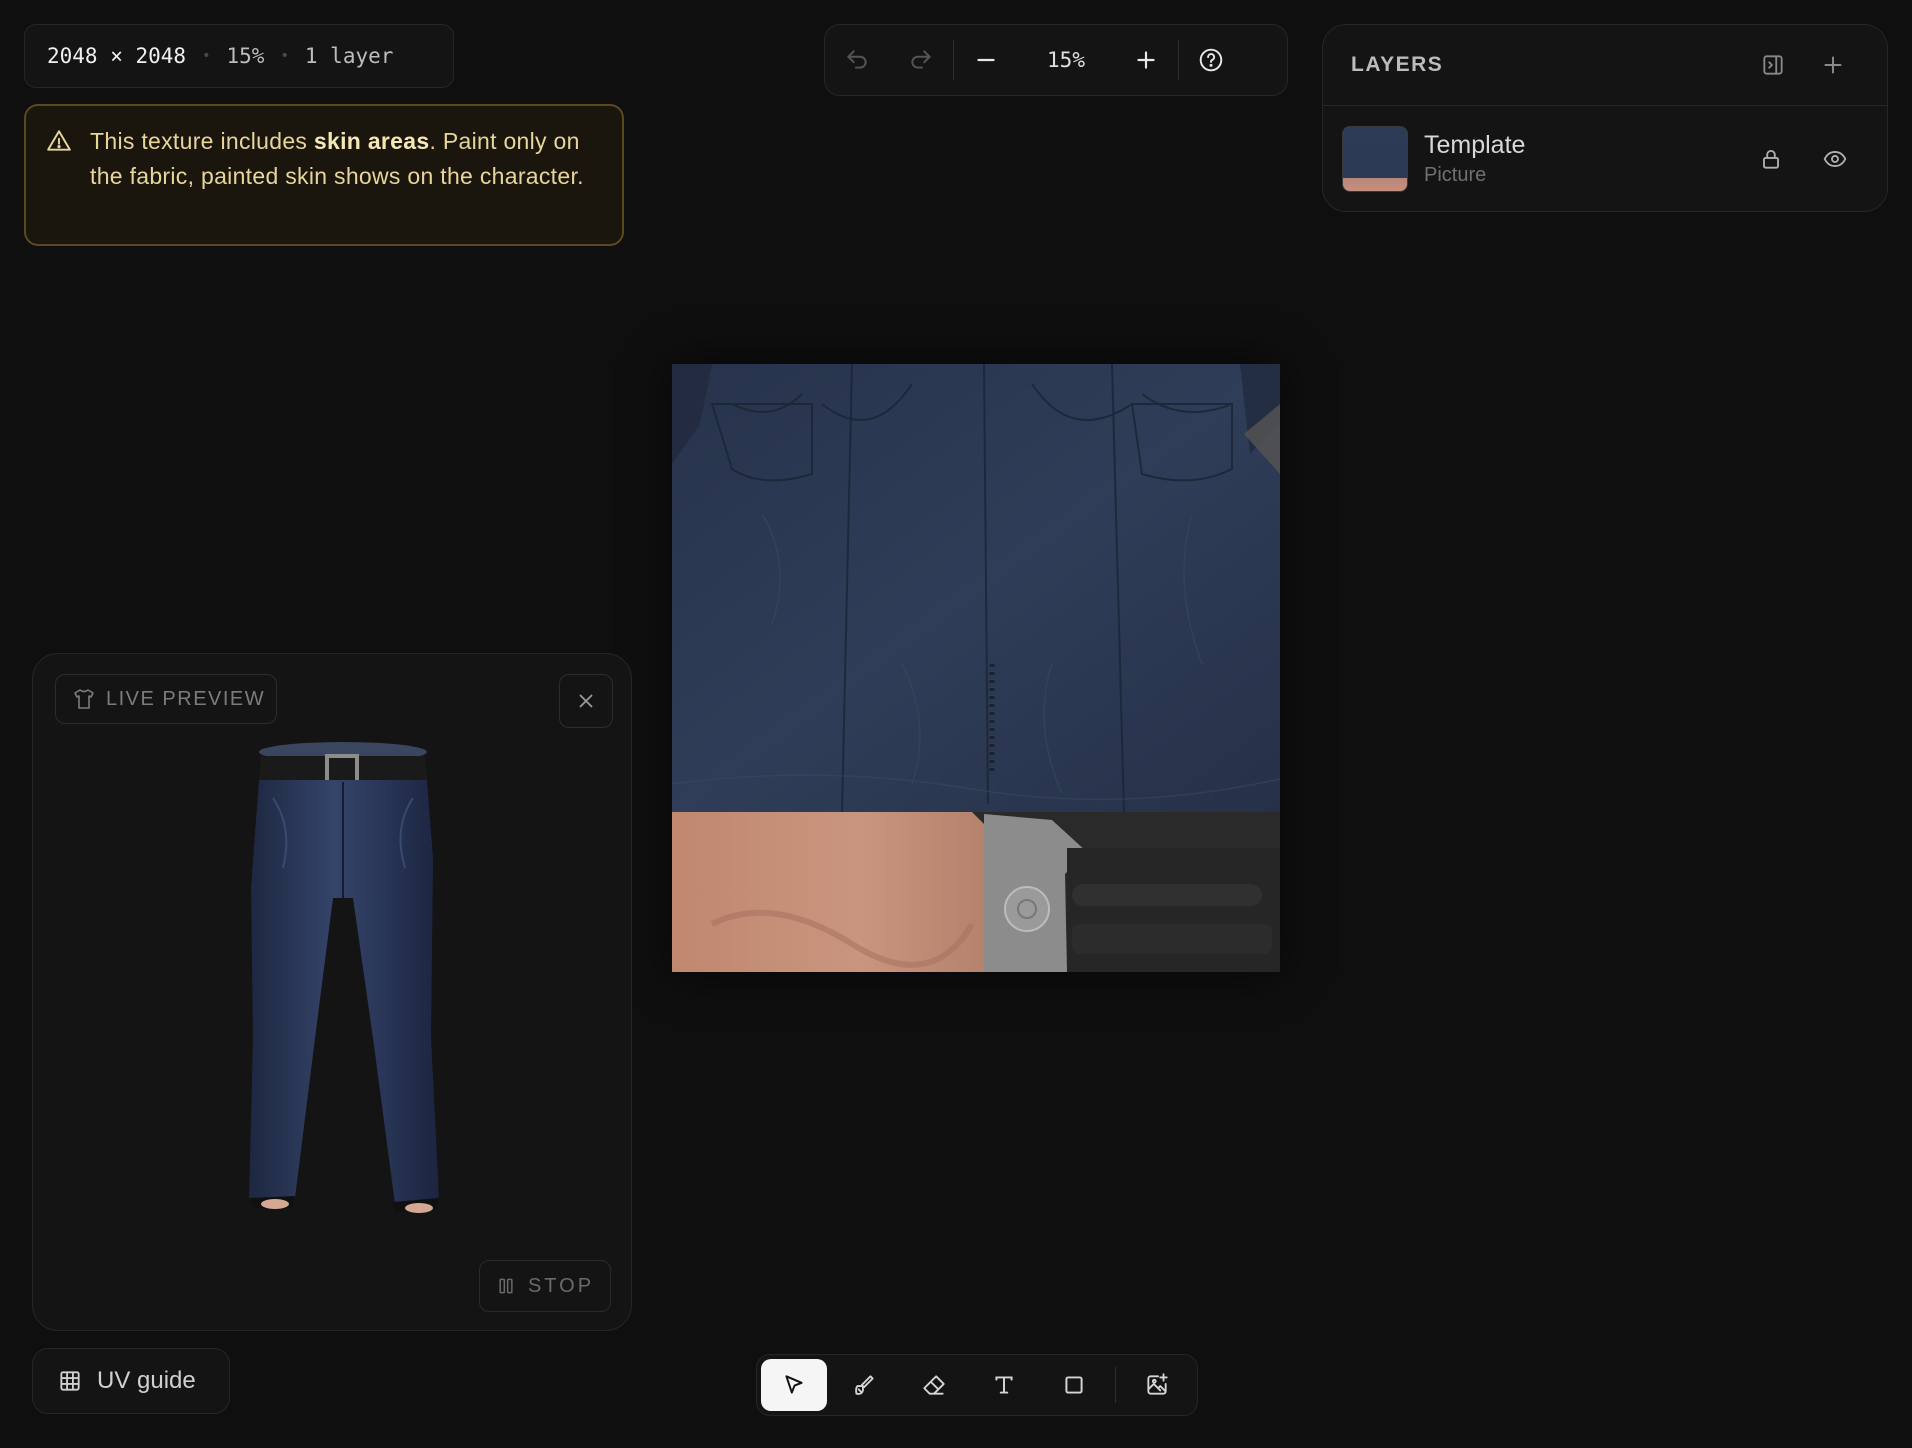  I want to click on layers-header: LAYERS, so click(1605, 65).